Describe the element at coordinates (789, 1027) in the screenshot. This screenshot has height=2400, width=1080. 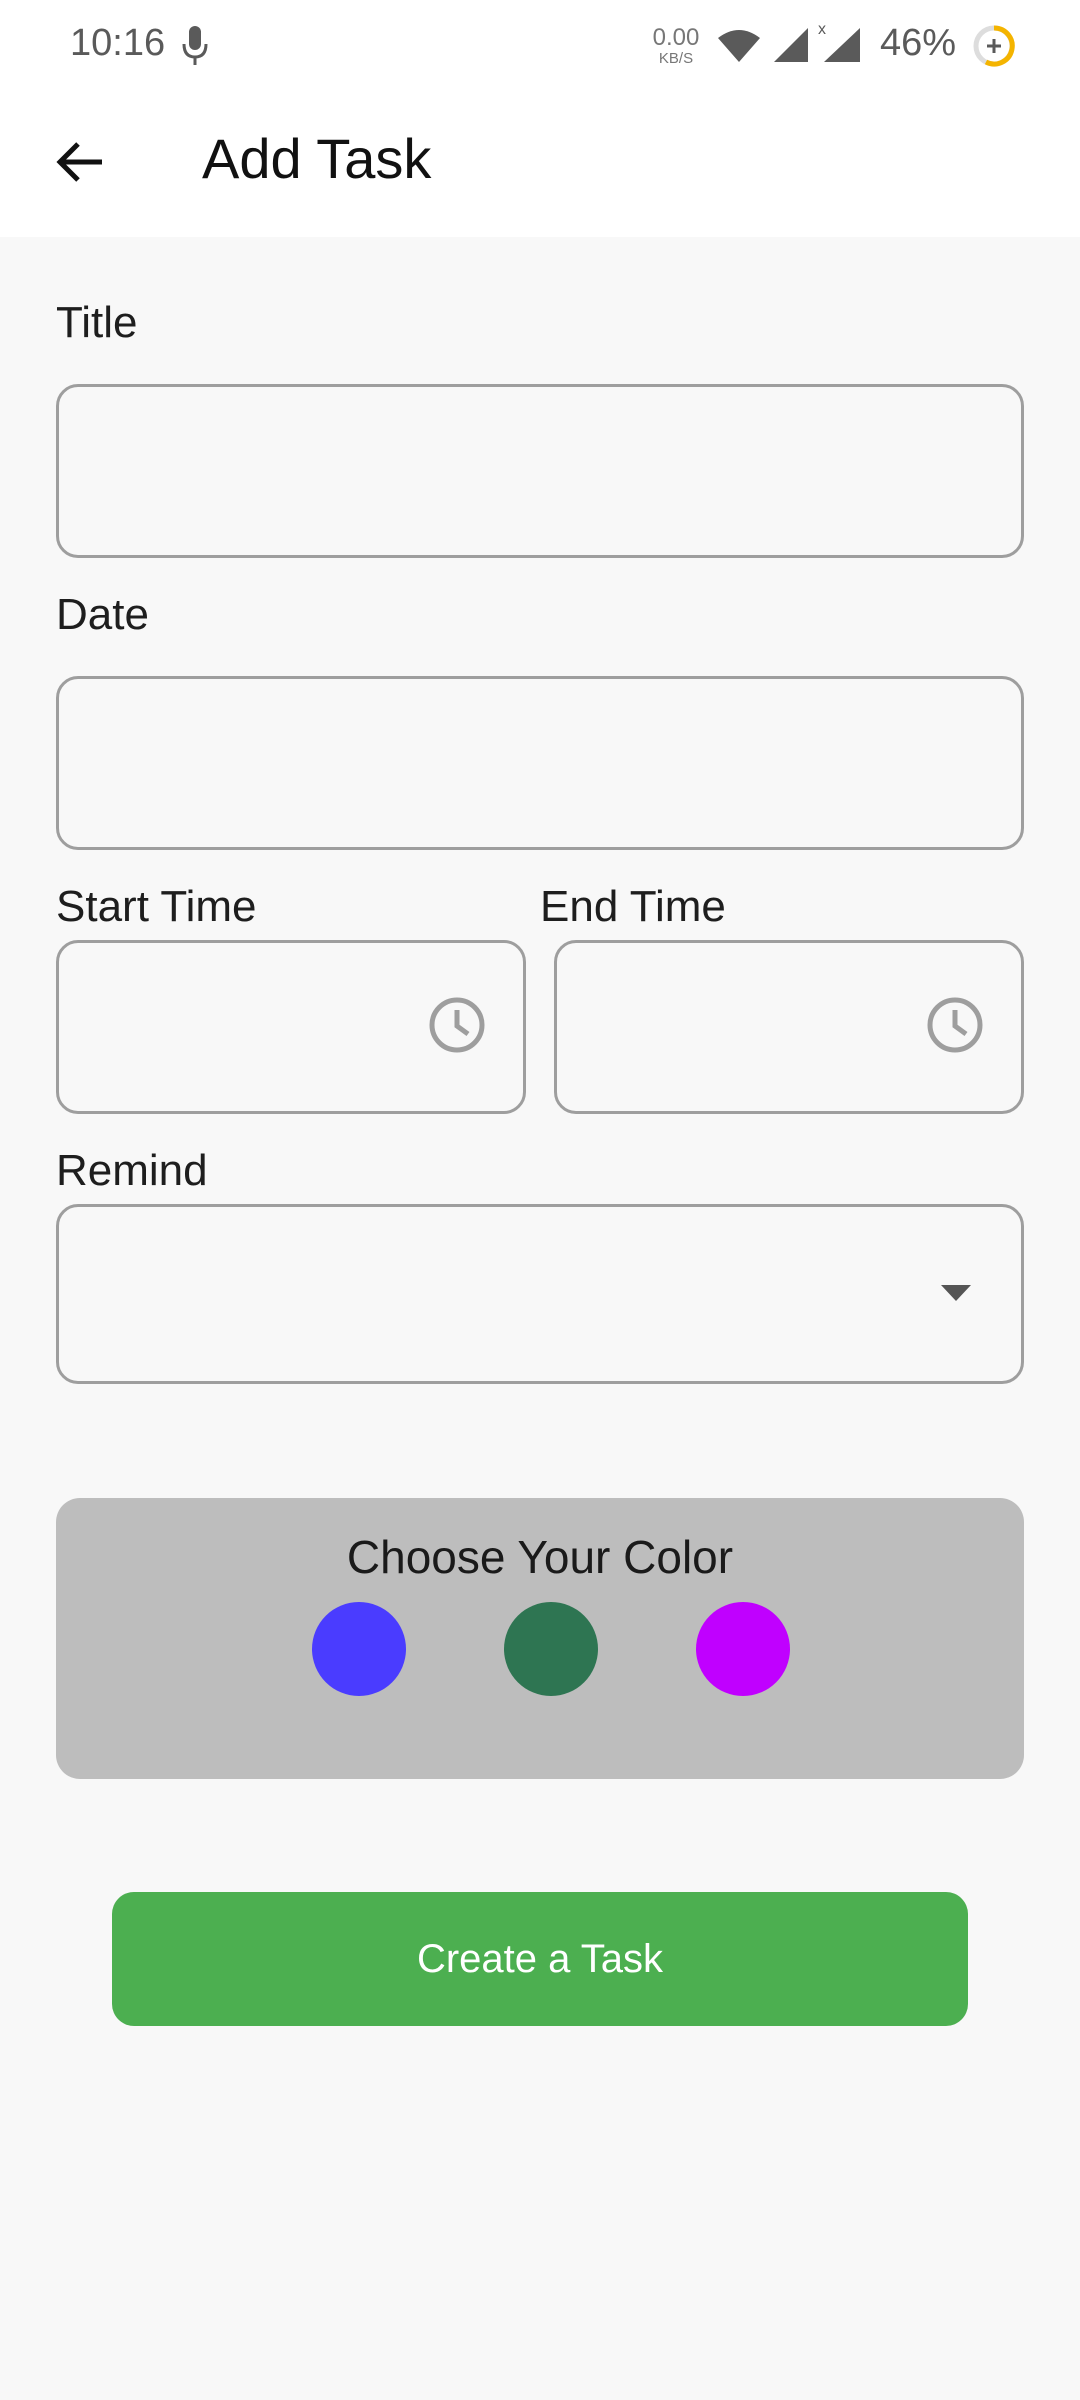
I see `end-time-field` at that location.